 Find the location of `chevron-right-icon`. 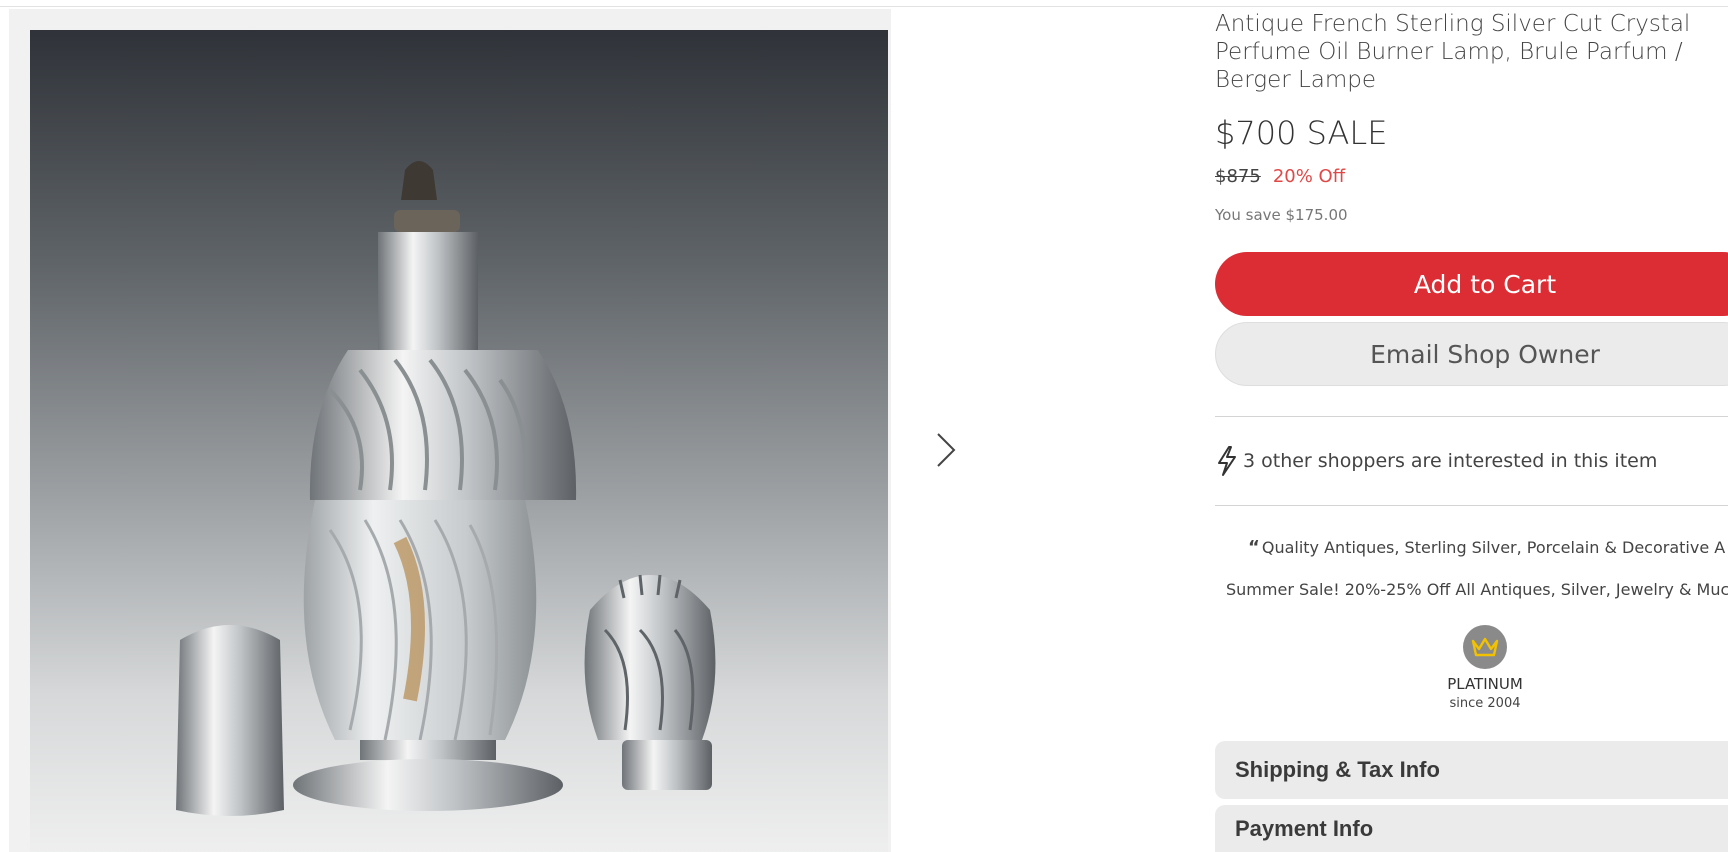

chevron-right-icon is located at coordinates (946, 450).